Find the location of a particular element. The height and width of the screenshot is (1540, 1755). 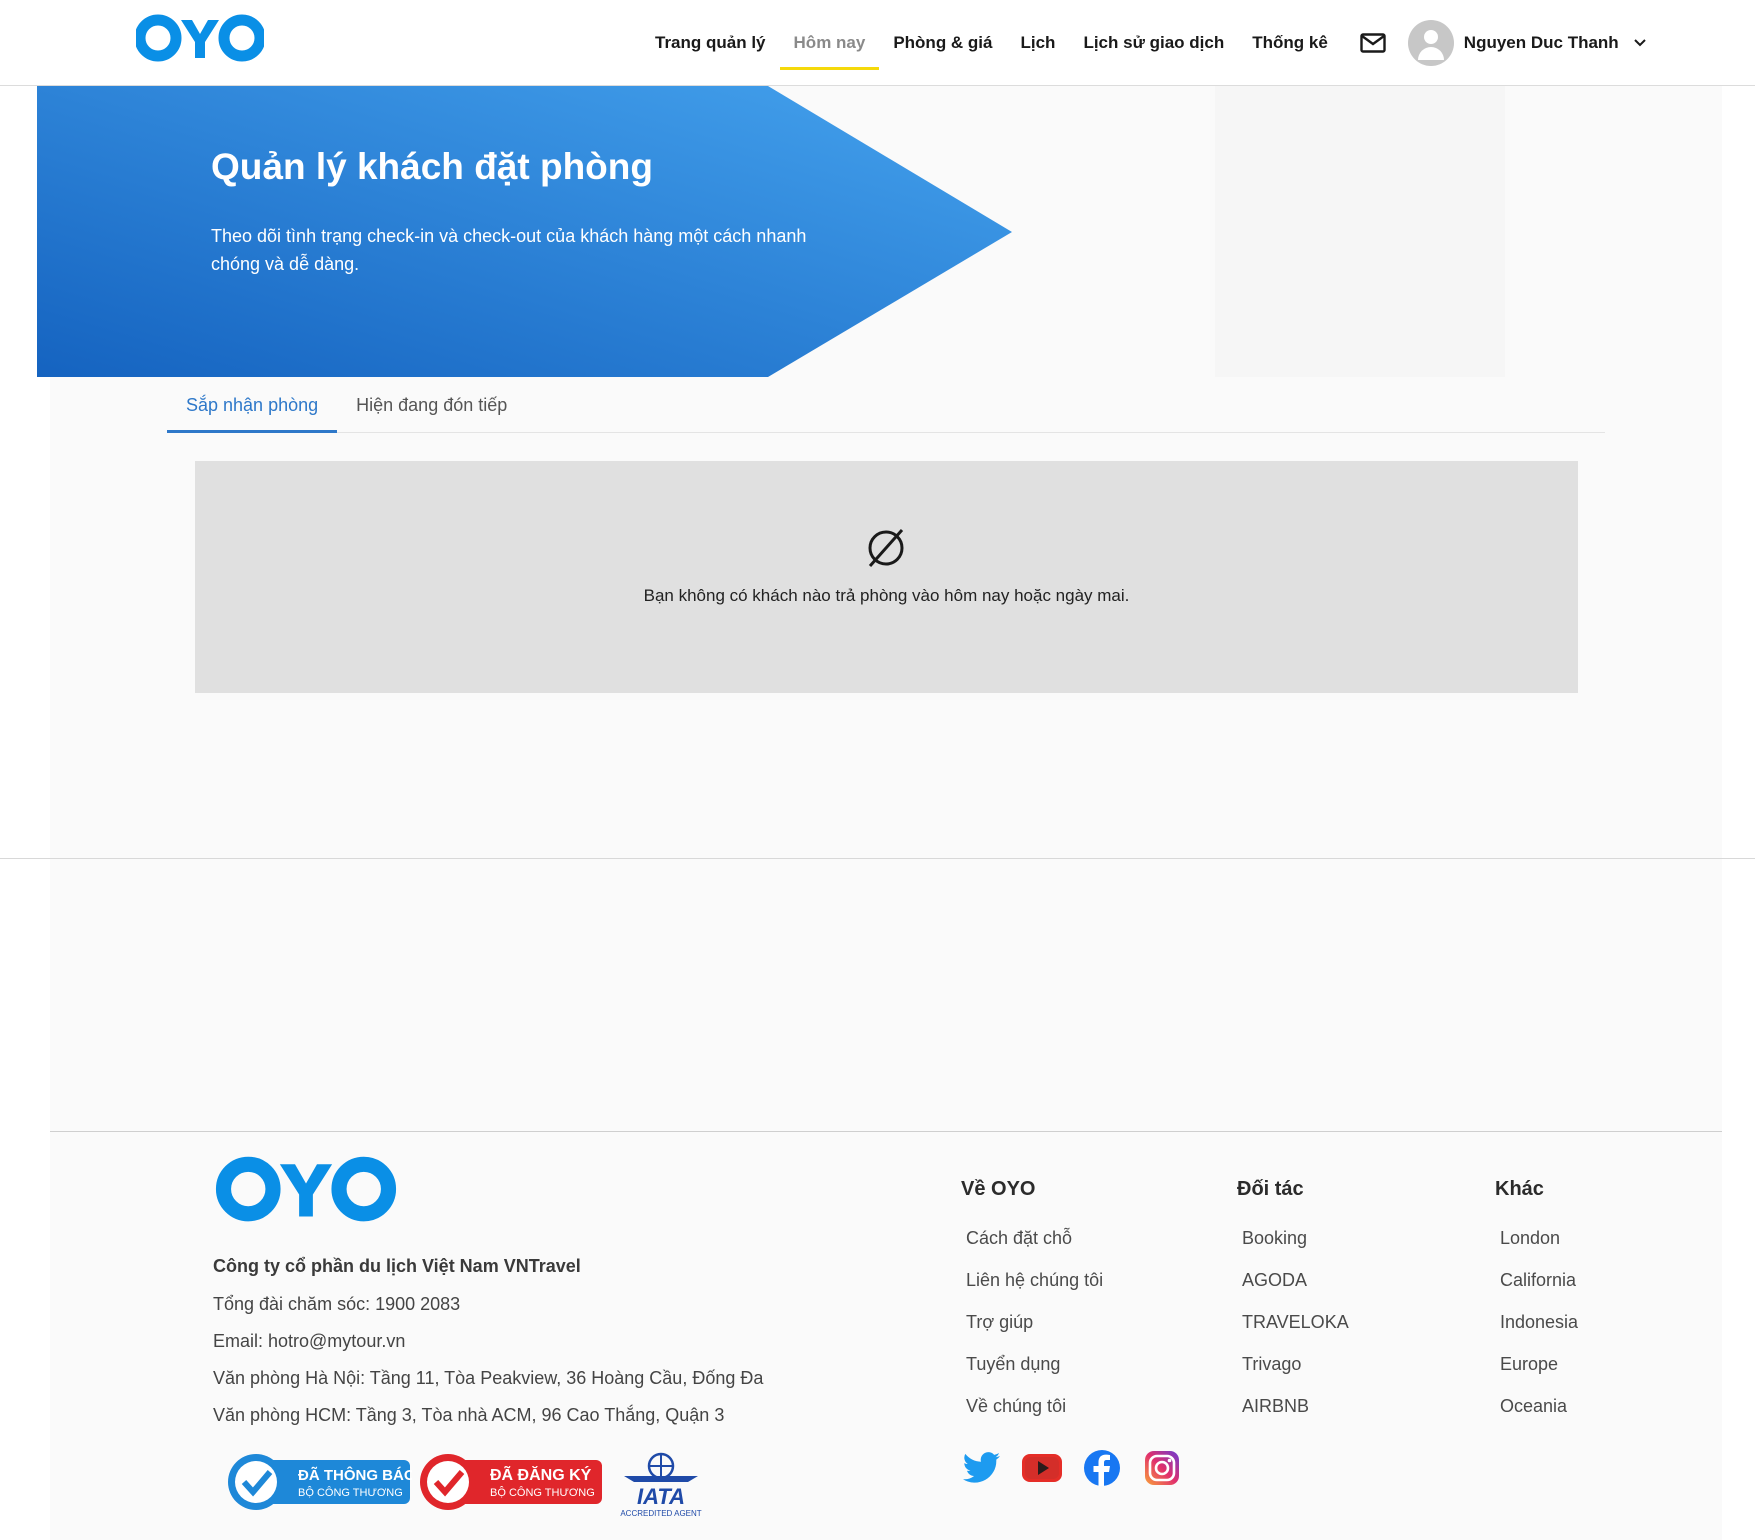

nav-dashboard: Trang quản lý is located at coordinates (710, 43).